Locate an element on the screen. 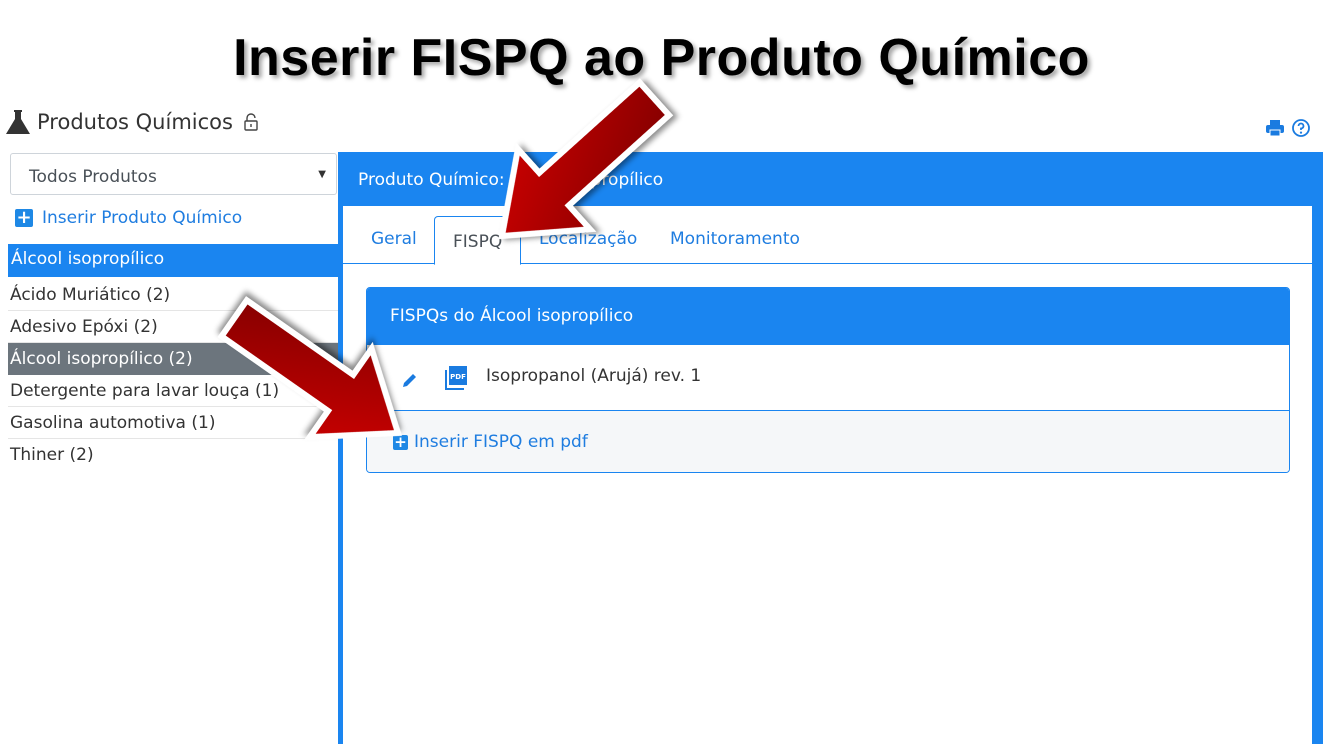 The width and height of the screenshot is (1323, 744). edit-icon is located at coordinates (410, 380).